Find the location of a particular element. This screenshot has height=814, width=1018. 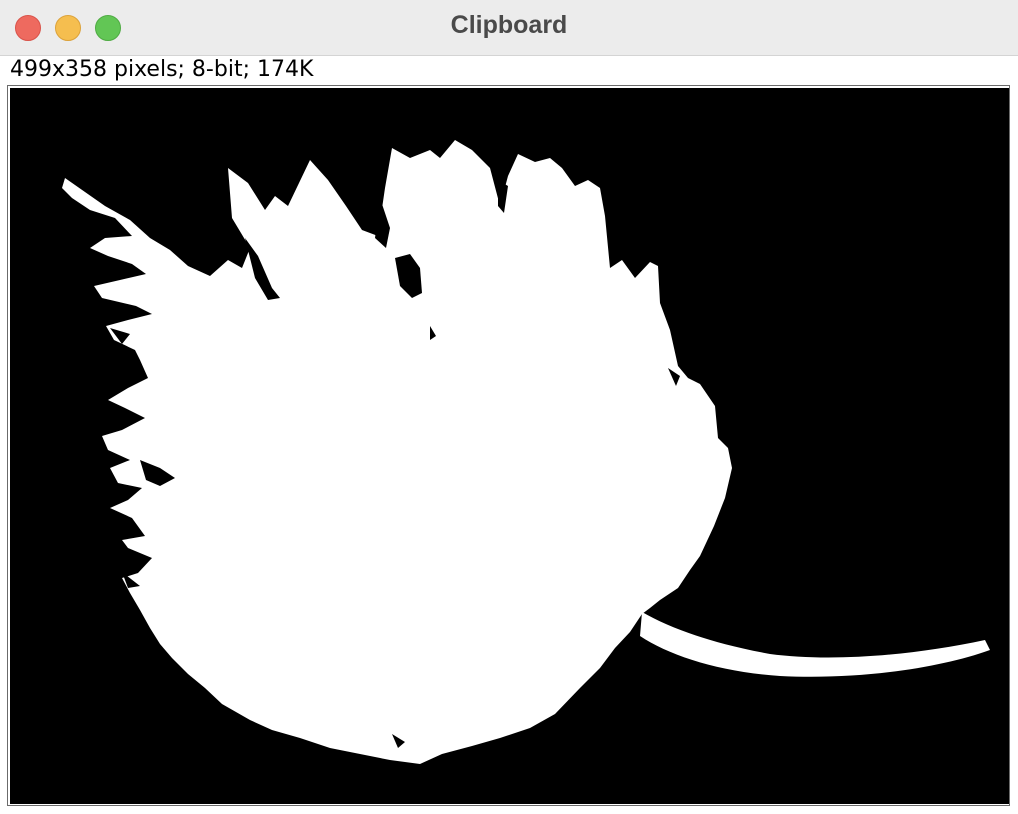

window-title: Clipboard is located at coordinates (509, 25).